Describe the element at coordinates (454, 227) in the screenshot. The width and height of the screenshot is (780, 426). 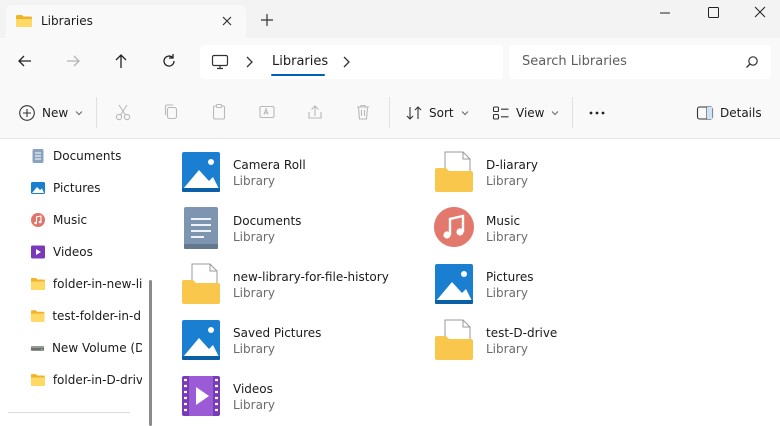
I see `music-library-icon` at that location.